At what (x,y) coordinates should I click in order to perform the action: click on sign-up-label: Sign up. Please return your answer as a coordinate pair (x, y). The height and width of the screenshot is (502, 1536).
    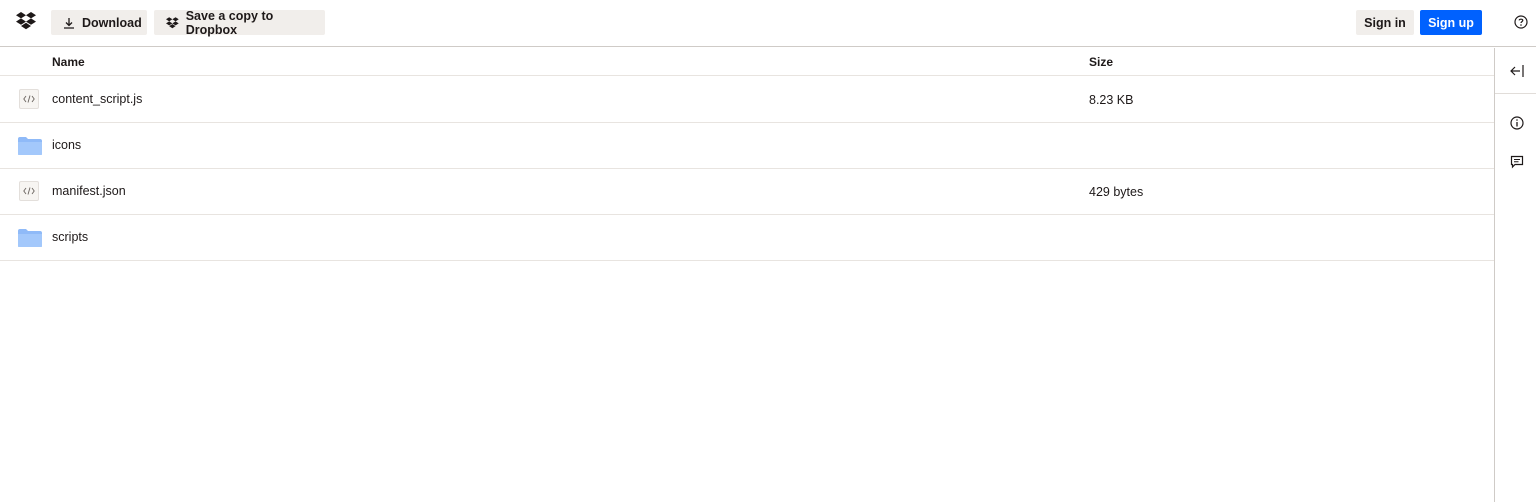
    Looking at the image, I should click on (1451, 22).